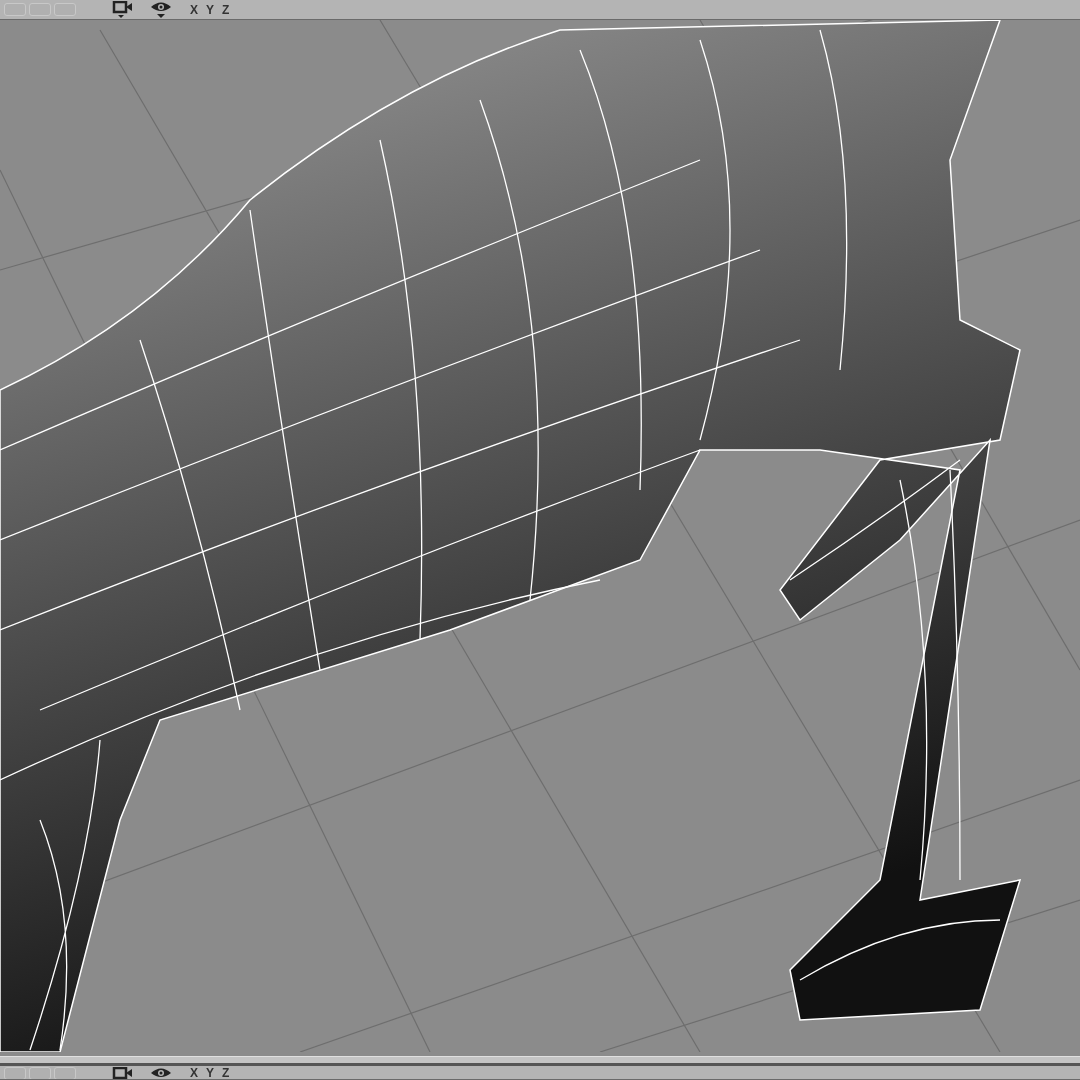  What do you see at coordinates (123, 9) in the screenshot?
I see `camera-icon` at bounding box center [123, 9].